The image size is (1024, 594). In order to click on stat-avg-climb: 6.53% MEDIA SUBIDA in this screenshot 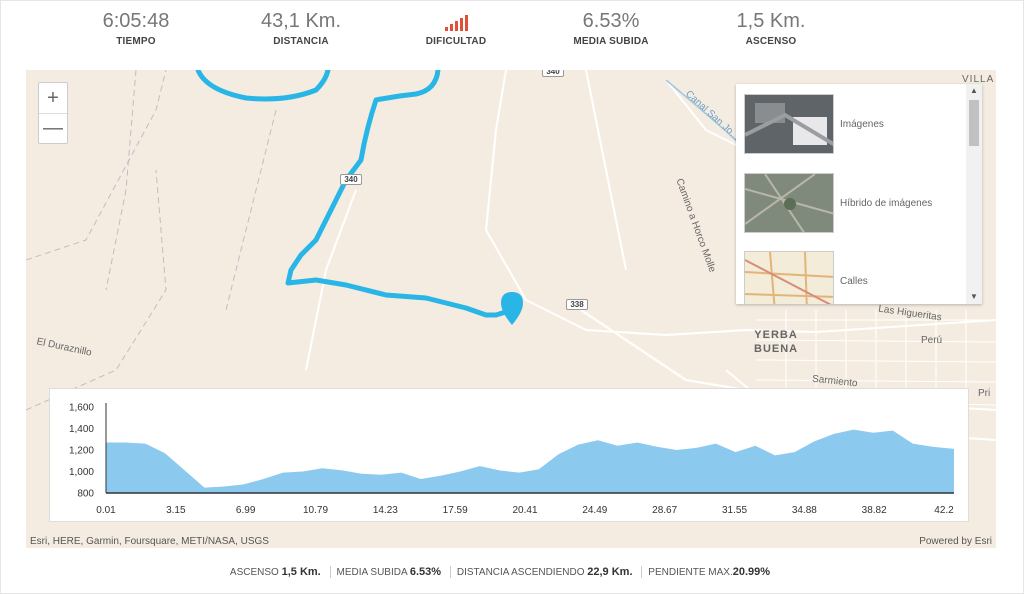, I will do `click(611, 27)`.